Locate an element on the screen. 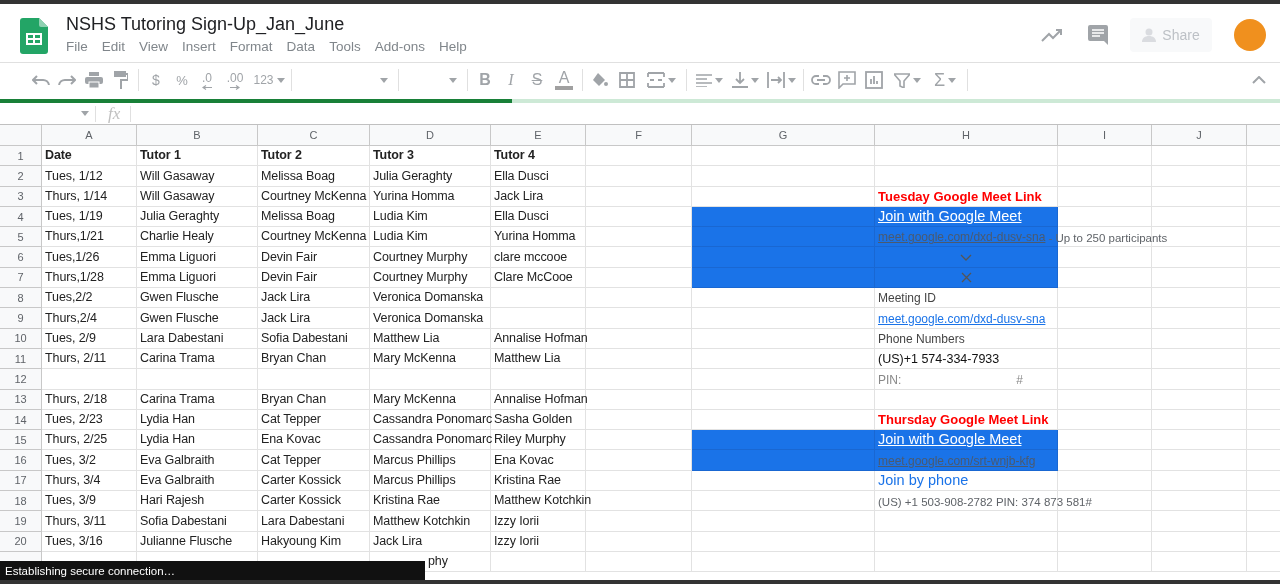 This screenshot has width=1280, height=584. row-number: 11 is located at coordinates (21, 359).